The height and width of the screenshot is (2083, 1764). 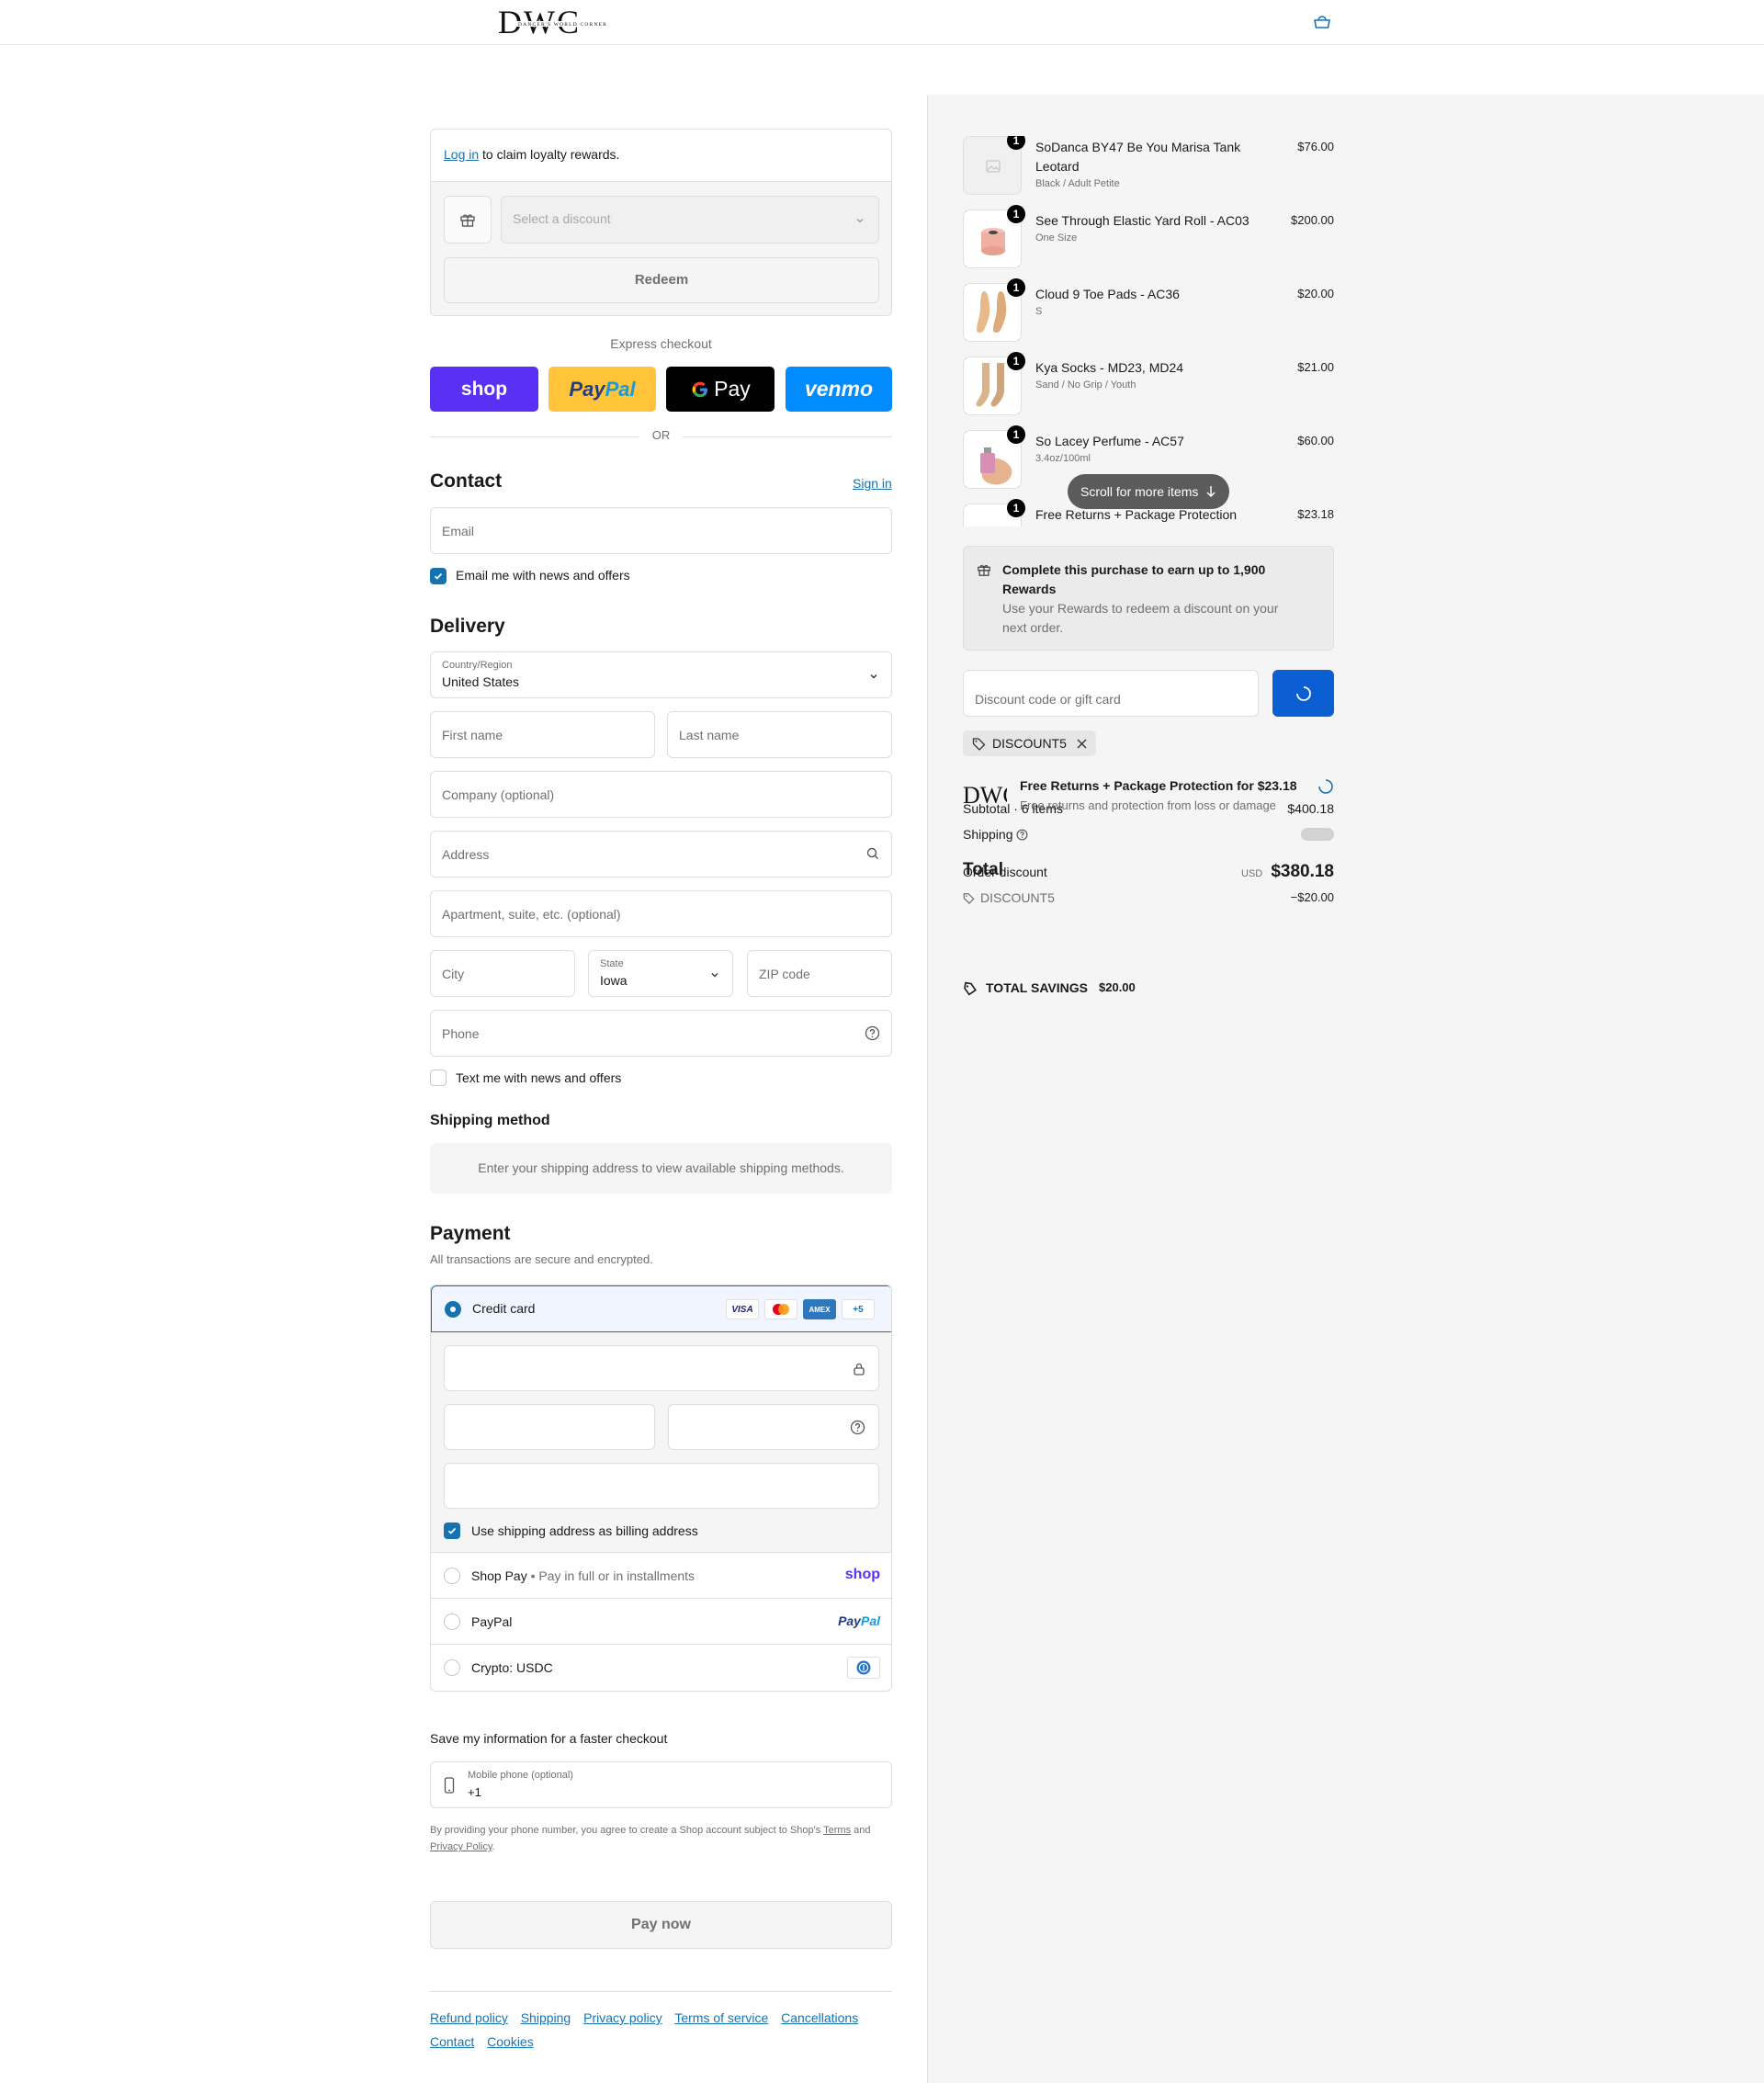 What do you see at coordinates (863, 1668) in the screenshot?
I see `usdc-icon` at bounding box center [863, 1668].